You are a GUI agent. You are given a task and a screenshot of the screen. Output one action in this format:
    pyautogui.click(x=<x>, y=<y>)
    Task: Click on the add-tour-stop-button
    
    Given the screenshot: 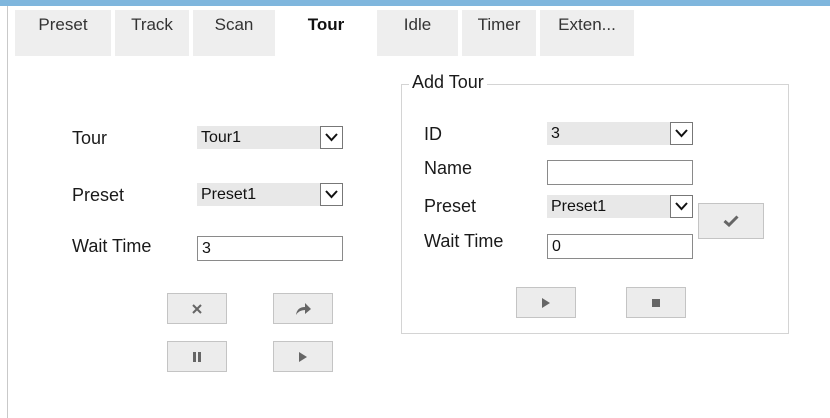 What is the action you would take?
    pyautogui.click(x=656, y=302)
    